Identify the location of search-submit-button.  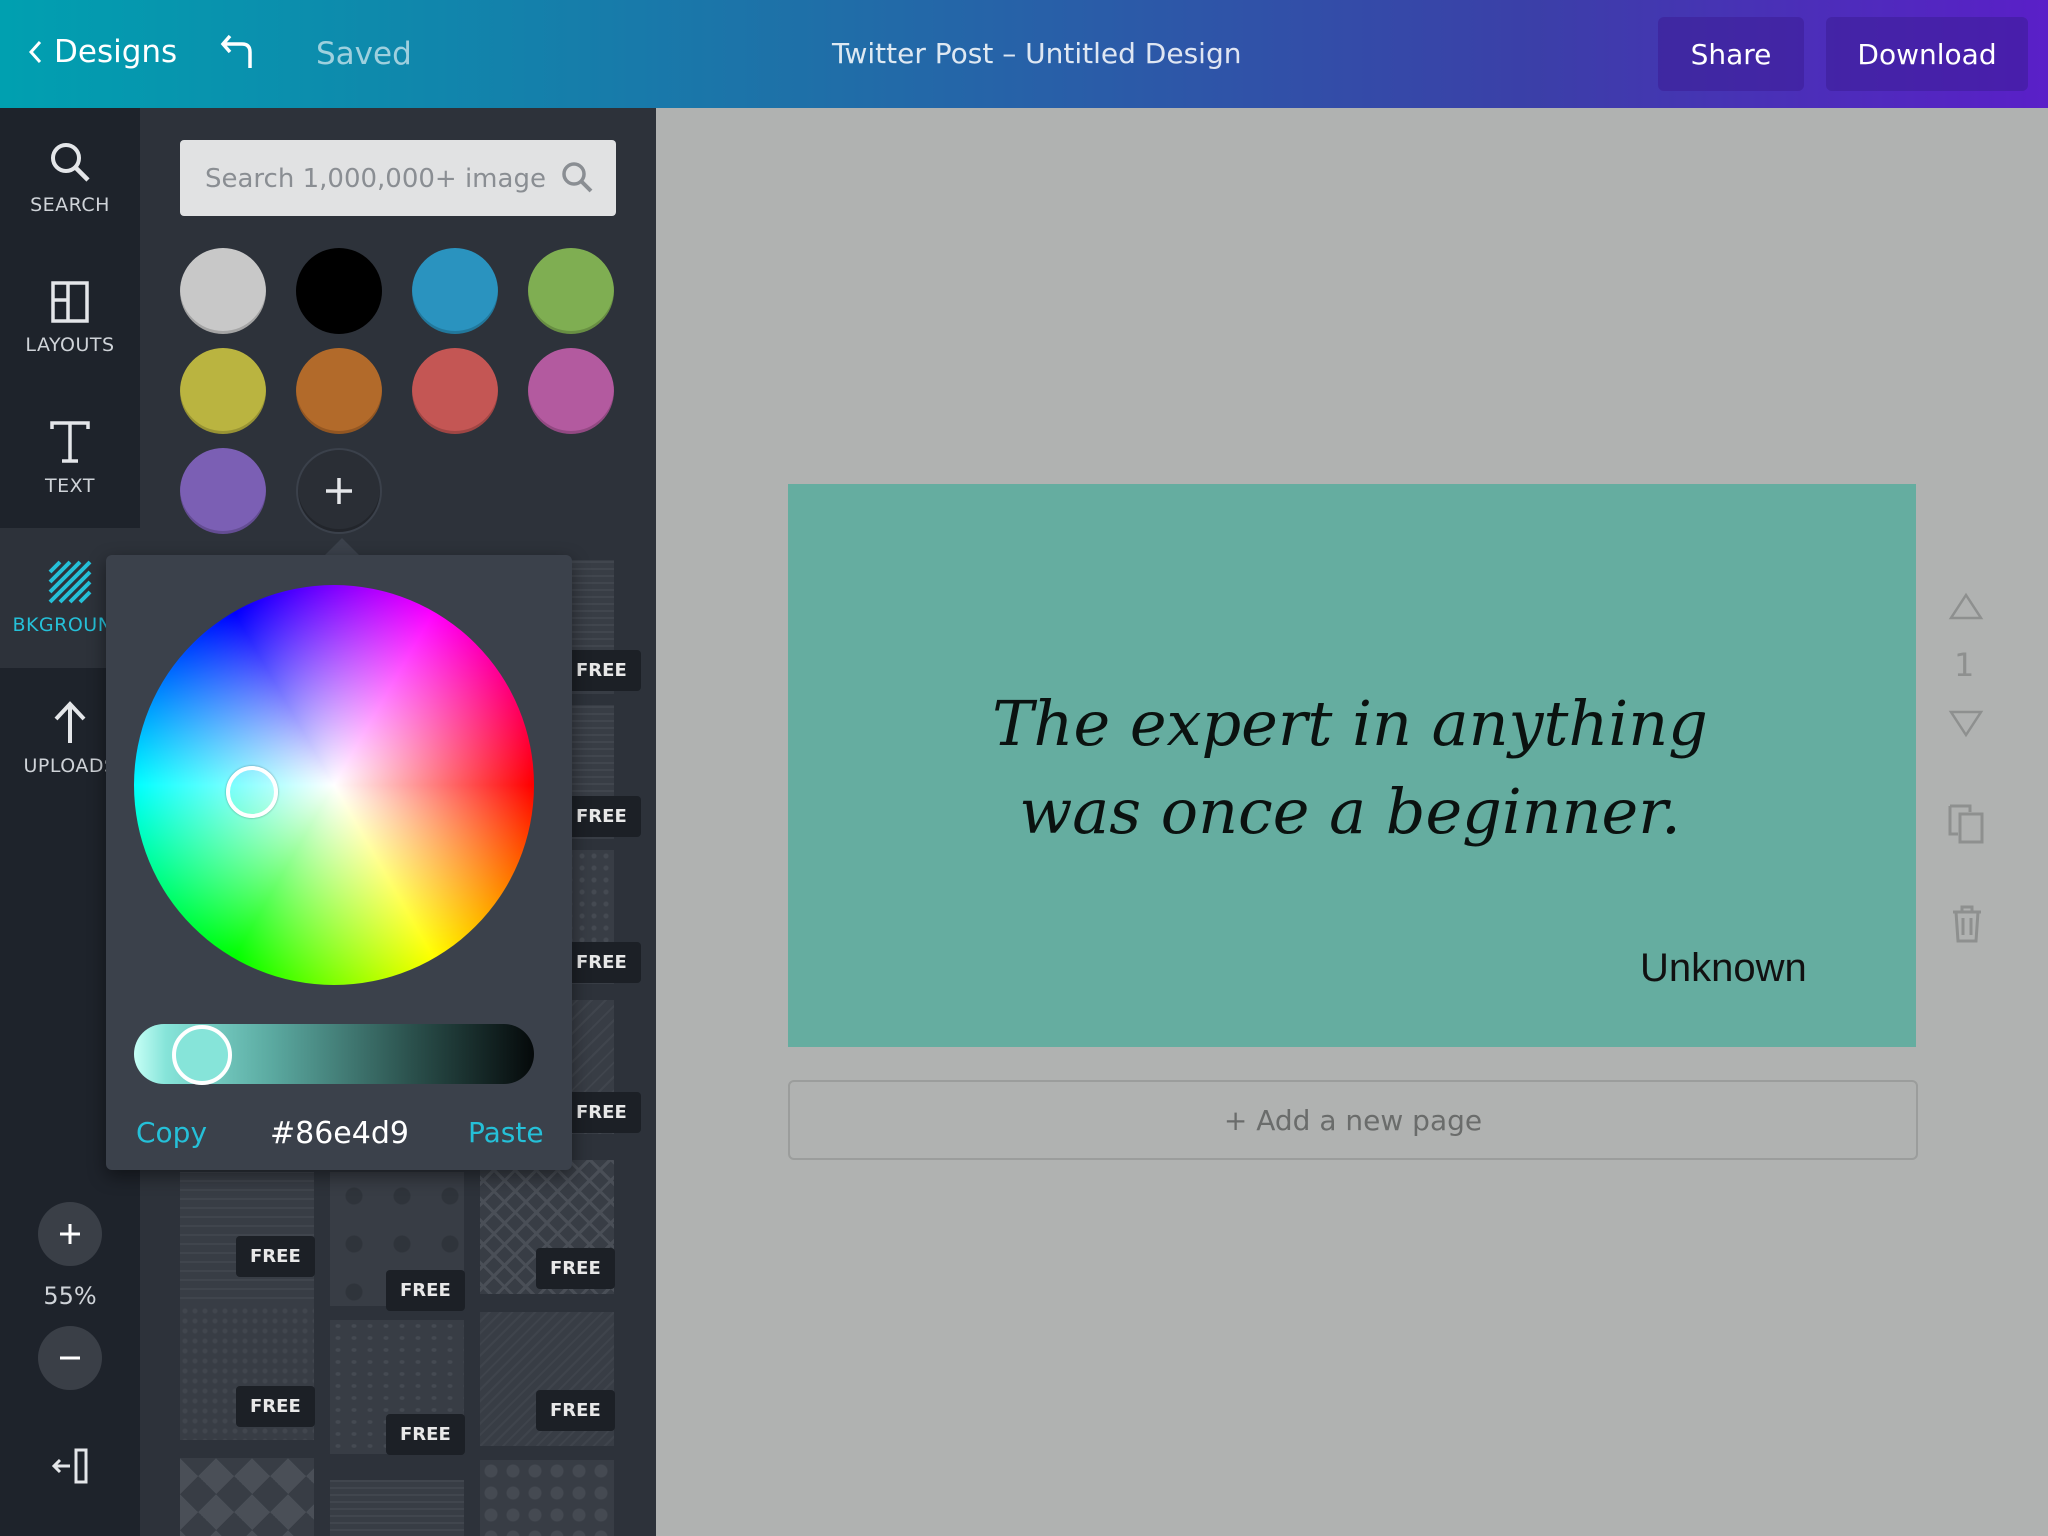
(577, 179).